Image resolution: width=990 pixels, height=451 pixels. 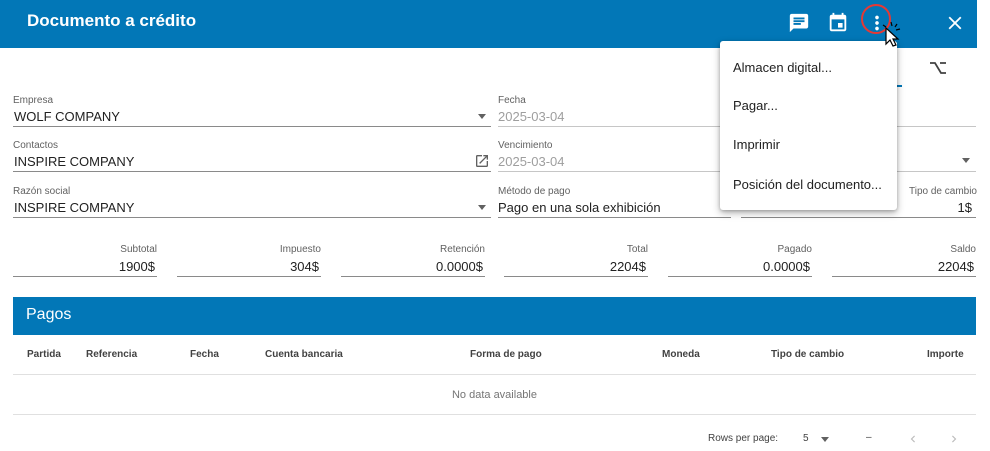 I want to click on pagination-range: –, so click(x=869, y=437).